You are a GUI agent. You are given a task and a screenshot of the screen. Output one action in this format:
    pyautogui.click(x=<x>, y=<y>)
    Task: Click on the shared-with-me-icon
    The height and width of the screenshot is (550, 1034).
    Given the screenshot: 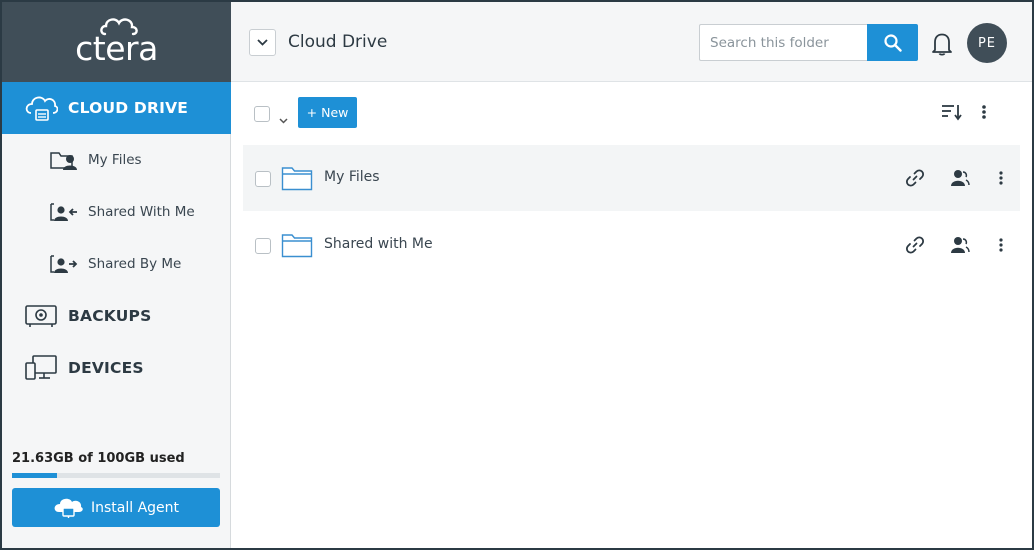 What is the action you would take?
    pyautogui.click(x=64, y=212)
    